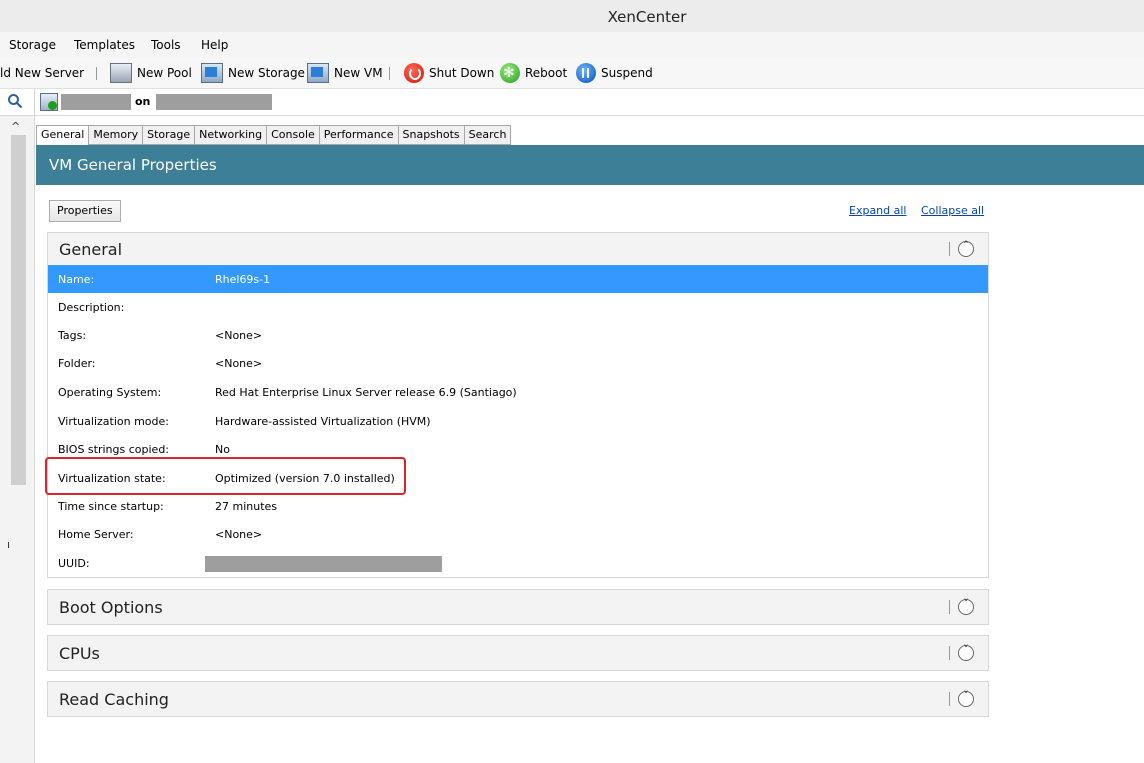 The width and height of the screenshot is (1144, 763). What do you see at coordinates (518, 307) in the screenshot?
I see `property-row-description: Description:` at bounding box center [518, 307].